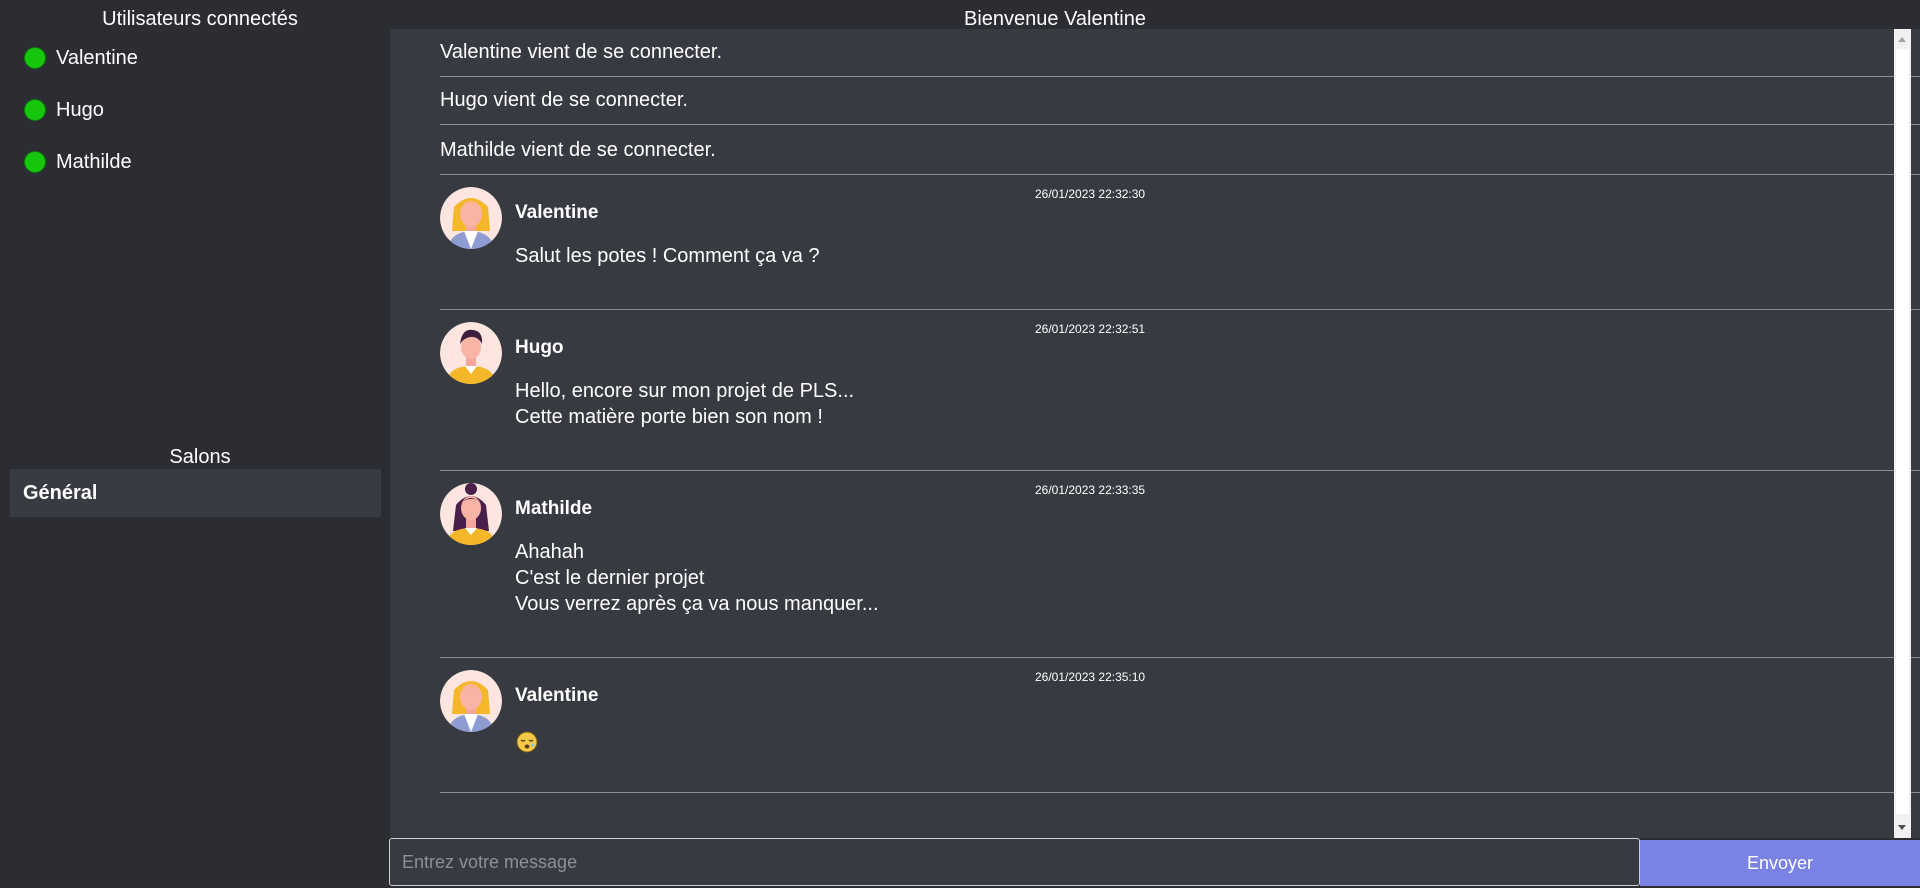 This screenshot has height=888, width=1920. Describe the element at coordinates (1180, 53) in the screenshot. I see `system-message: Valentine vient de se connecter.` at that location.